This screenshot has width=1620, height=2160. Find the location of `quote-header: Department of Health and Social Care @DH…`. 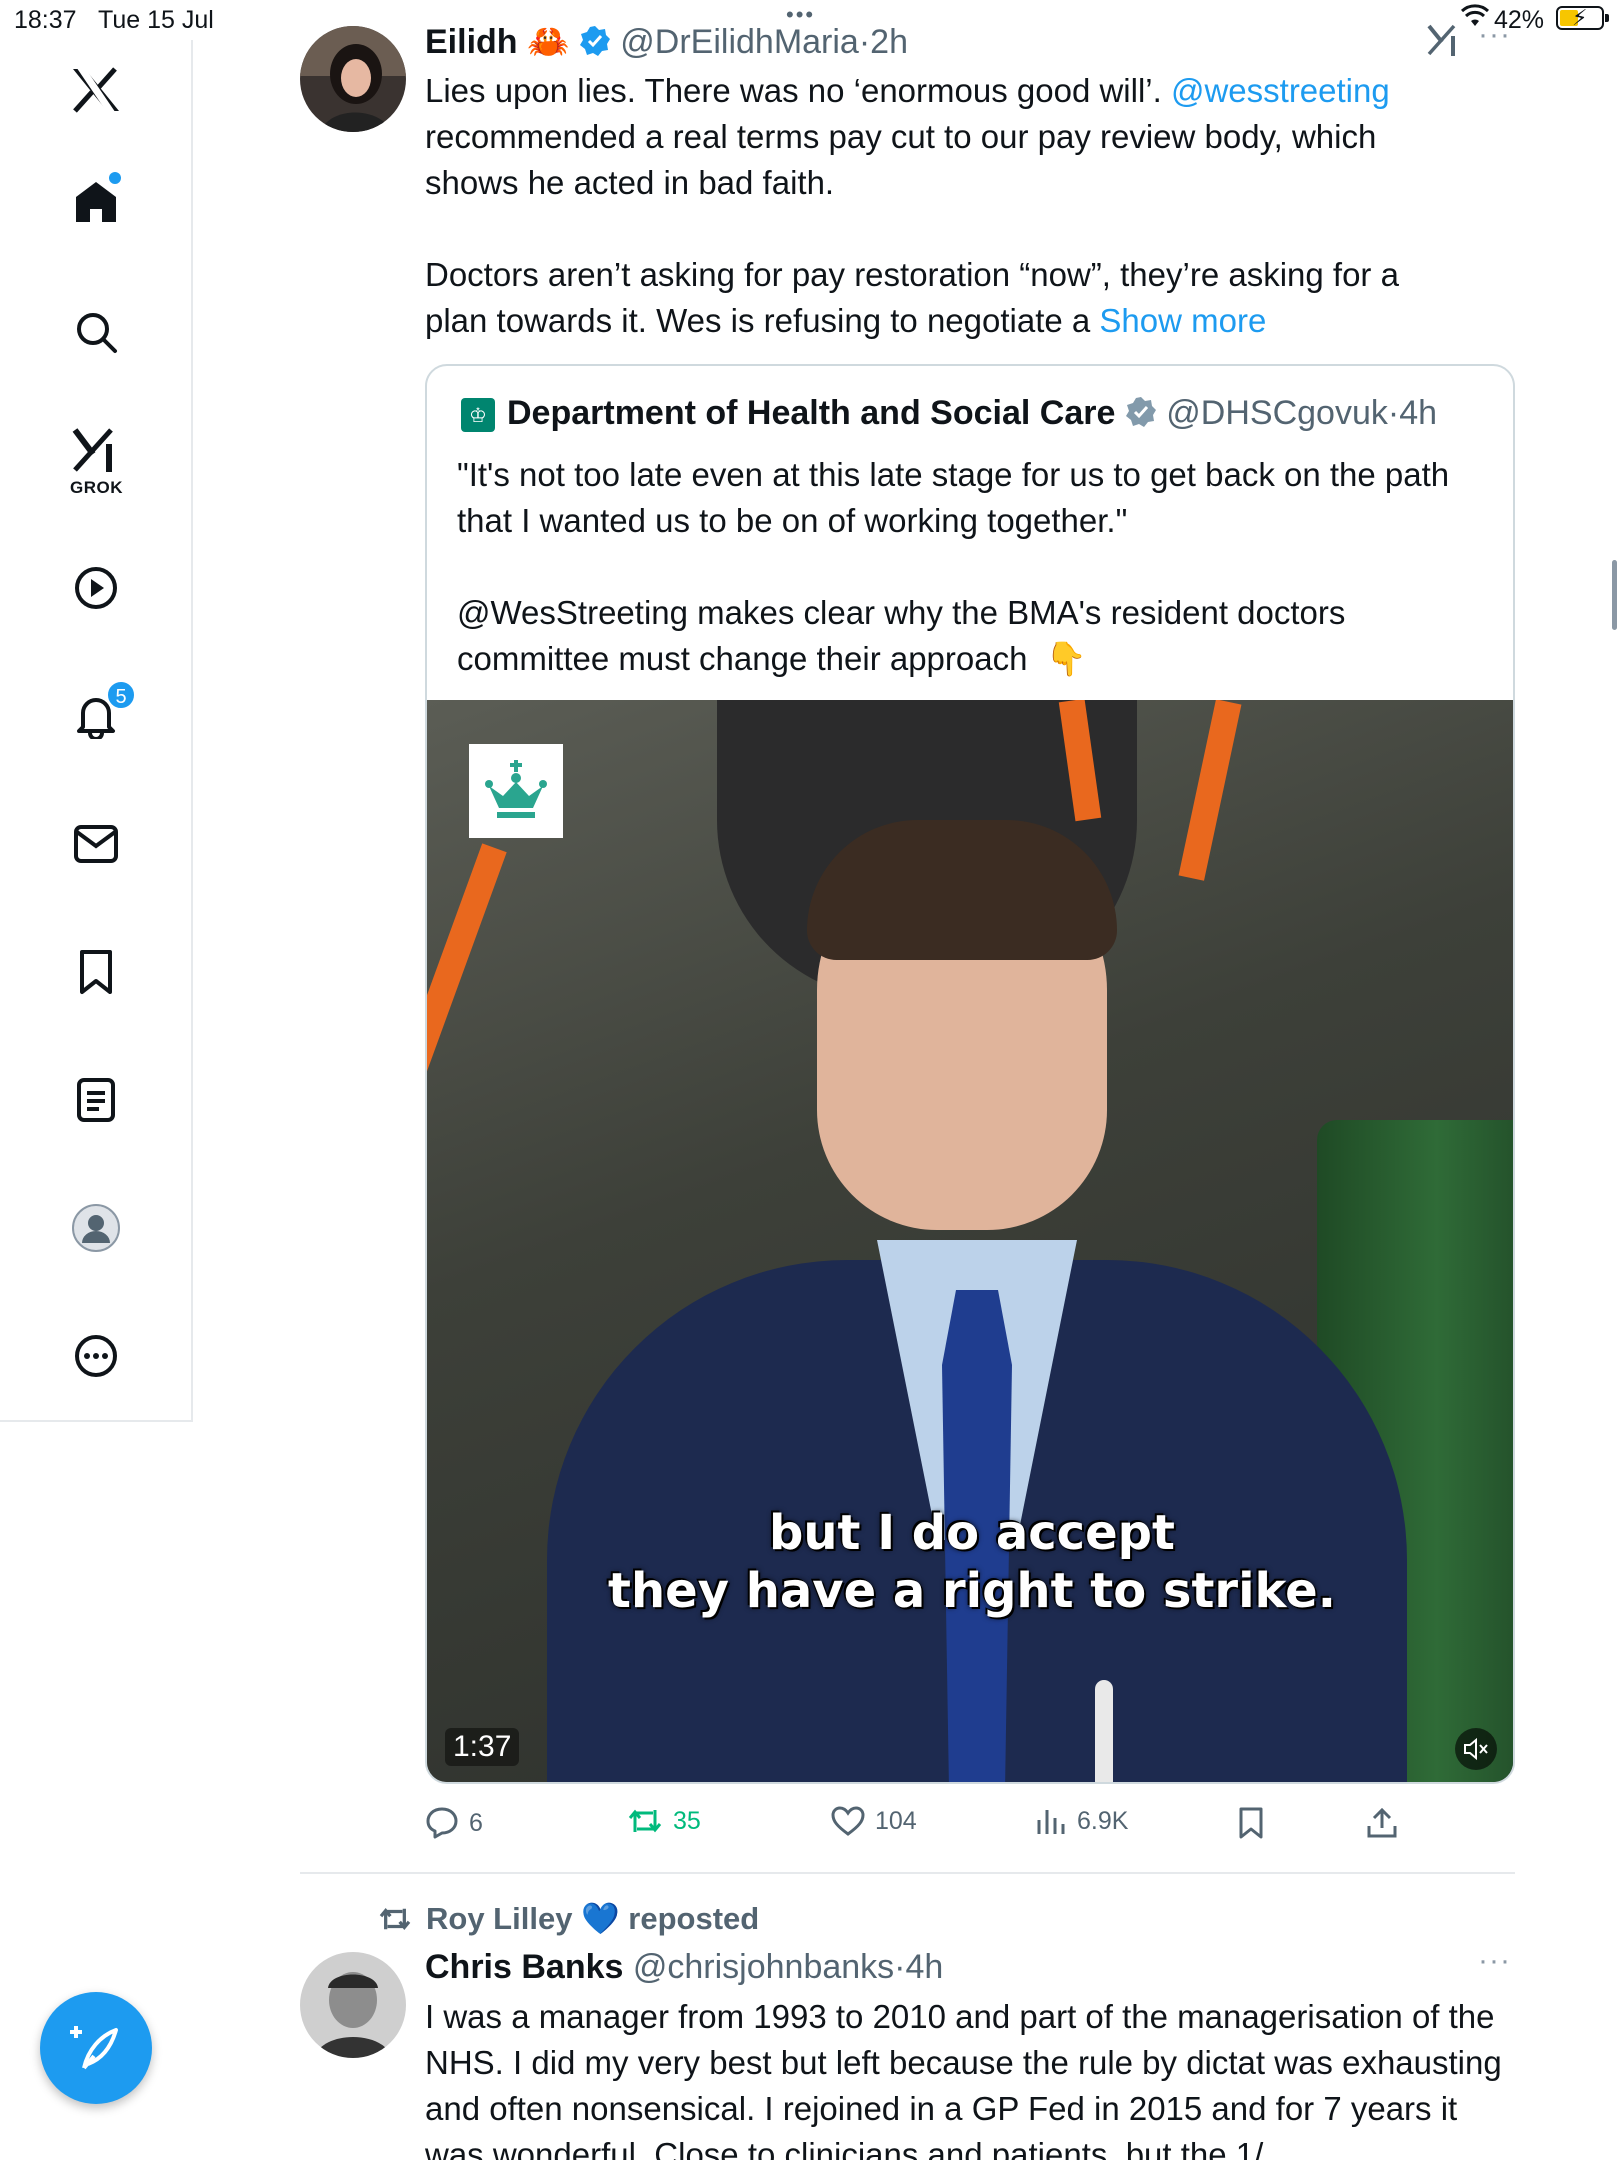

quote-header: Department of Health and Social Care @DH… is located at coordinates (972, 413).